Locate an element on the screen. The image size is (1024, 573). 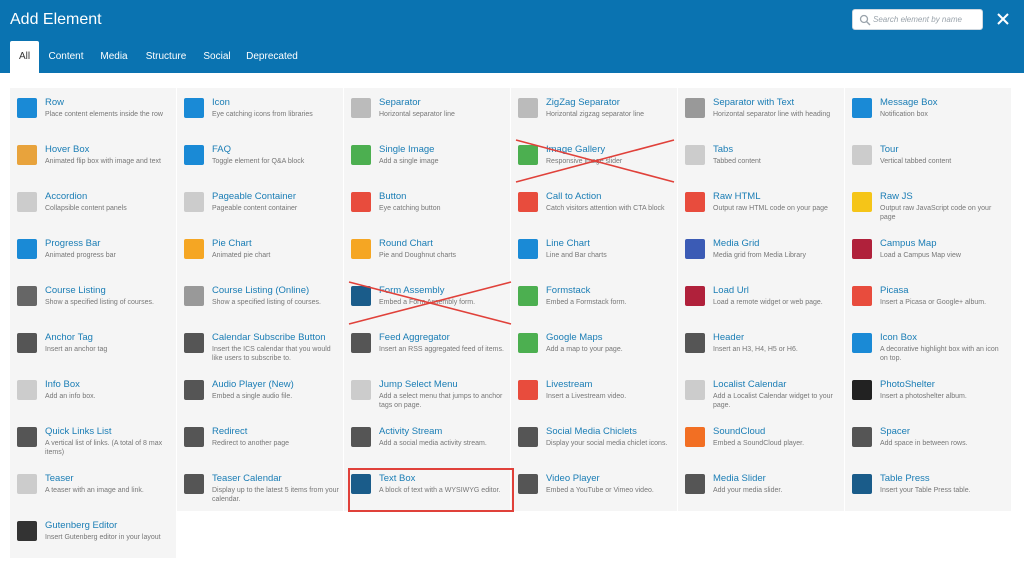
element-tile-google-maps: Google Maps Add a map to your page. is located at coordinates (594, 346).